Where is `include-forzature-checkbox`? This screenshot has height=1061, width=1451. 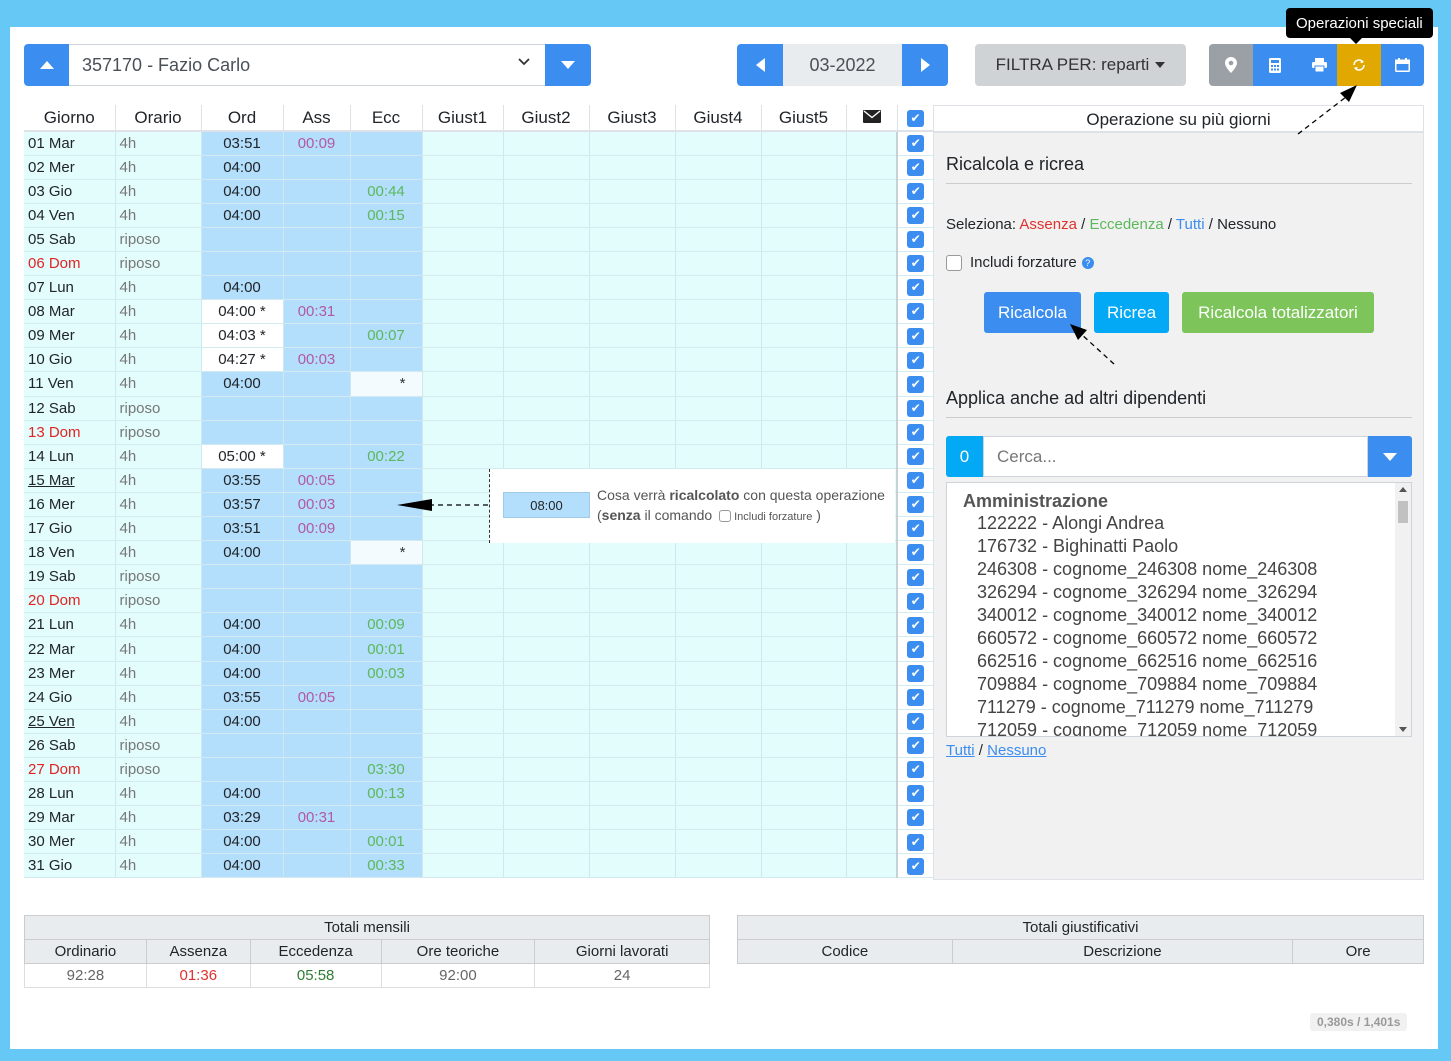
include-forzature-checkbox is located at coordinates (954, 262).